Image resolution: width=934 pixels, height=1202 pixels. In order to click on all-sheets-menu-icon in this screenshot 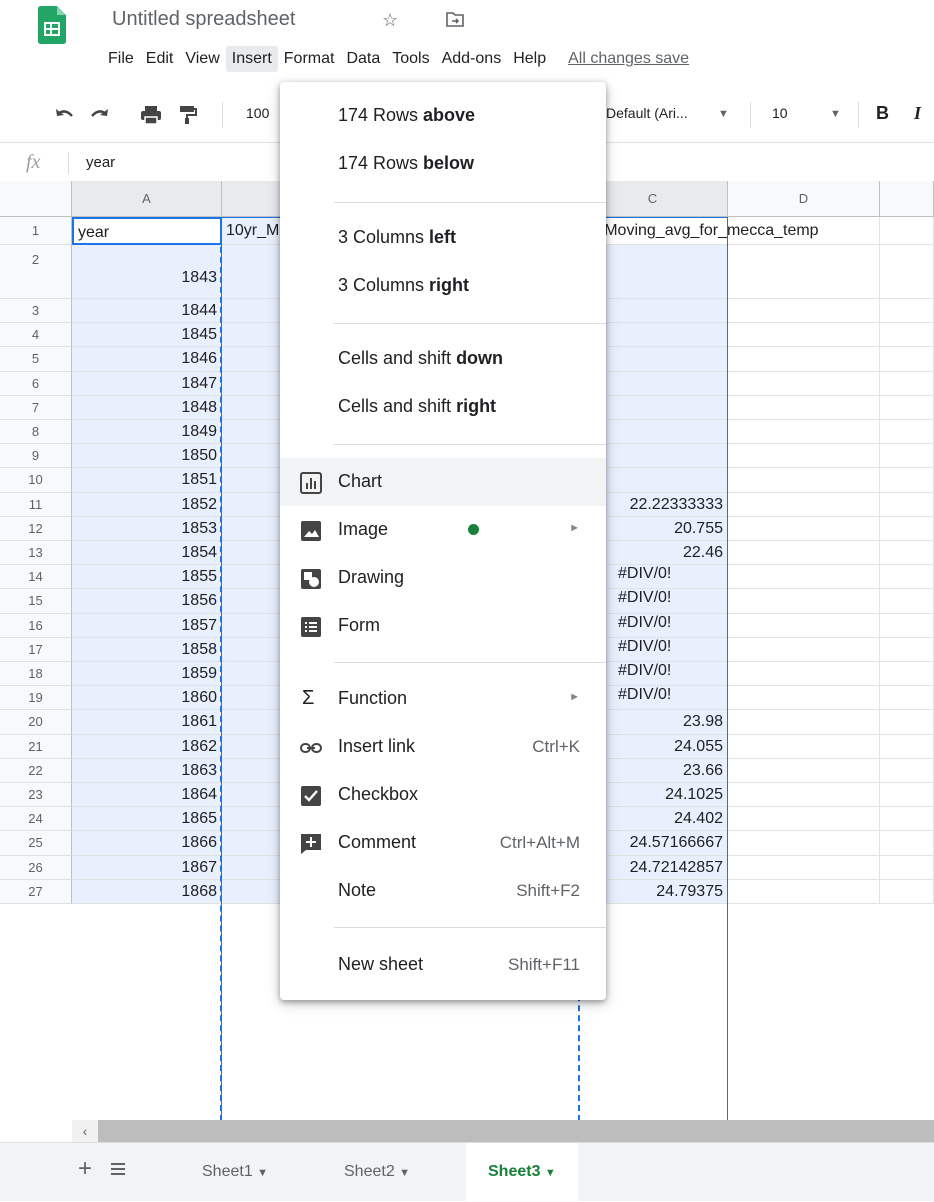, I will do `click(118, 1169)`.